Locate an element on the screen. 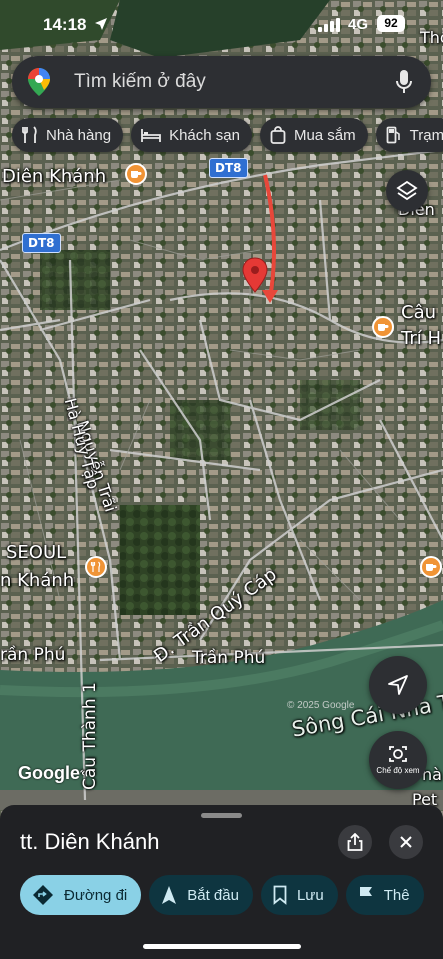 This screenshot has width=443, height=959. cellular-signal-icon is located at coordinates (329, 25).